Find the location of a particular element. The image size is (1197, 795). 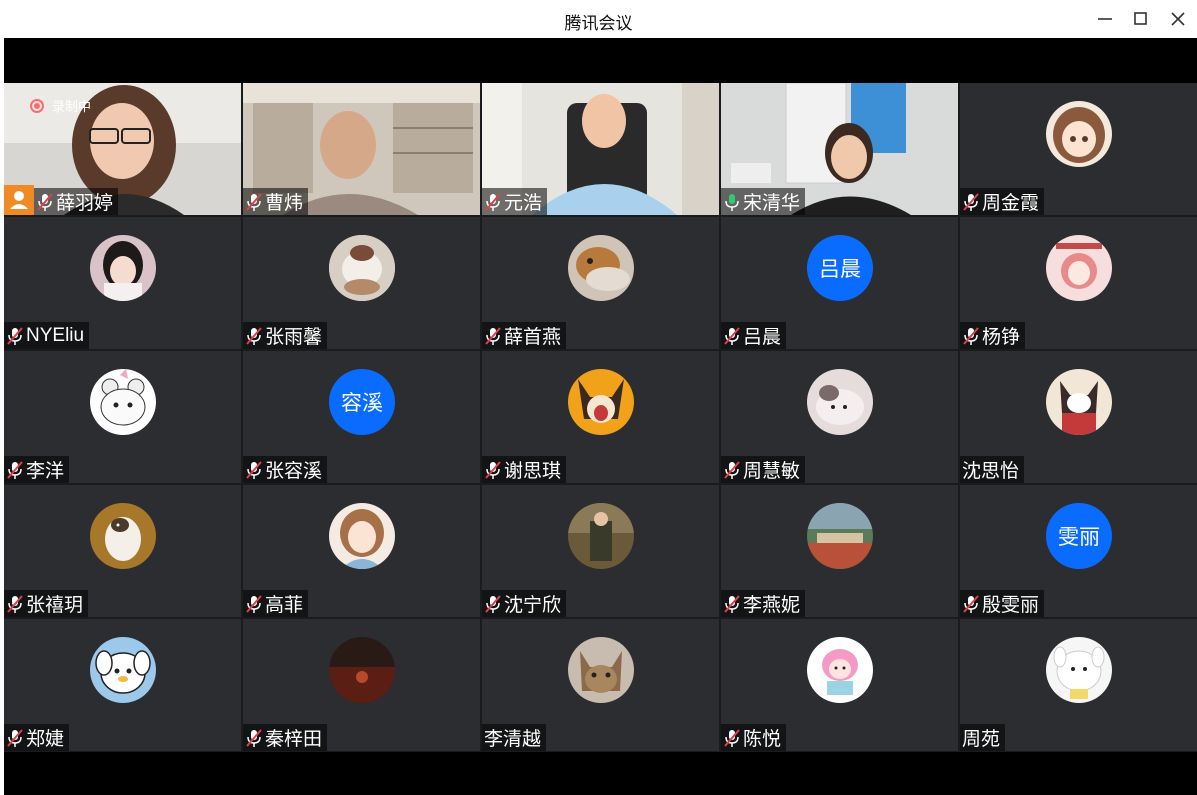

video-tile: 薛首燕 is located at coordinates (600, 283).